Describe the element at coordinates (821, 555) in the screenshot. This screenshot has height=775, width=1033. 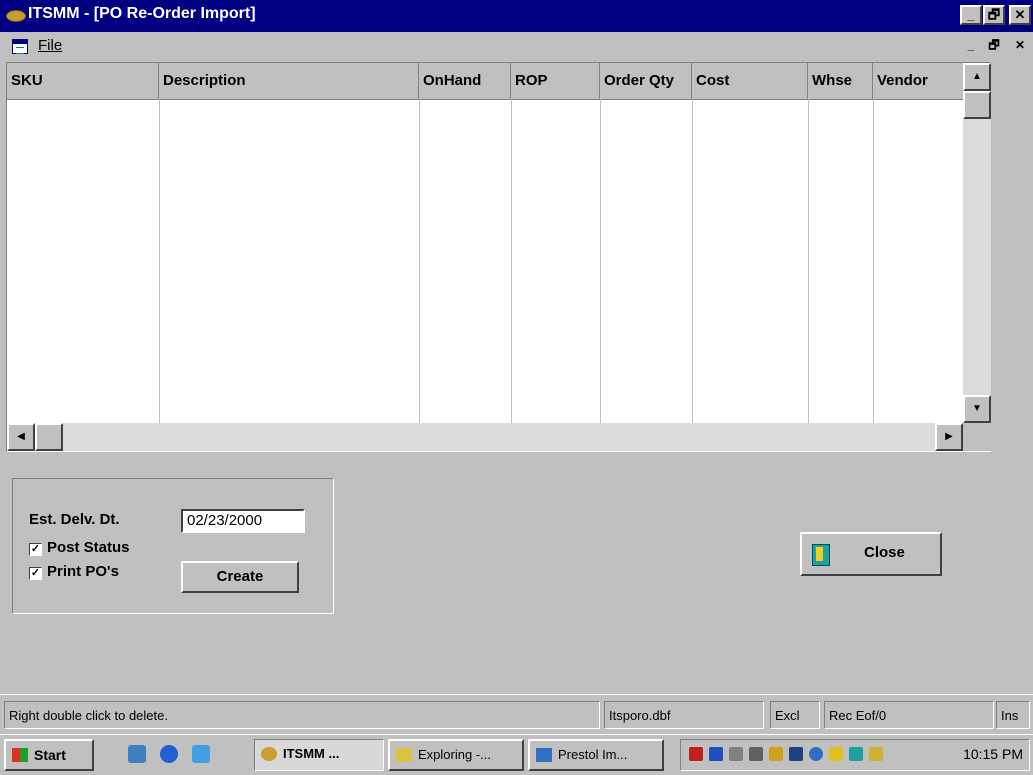
I see `exit-door-icon` at that location.